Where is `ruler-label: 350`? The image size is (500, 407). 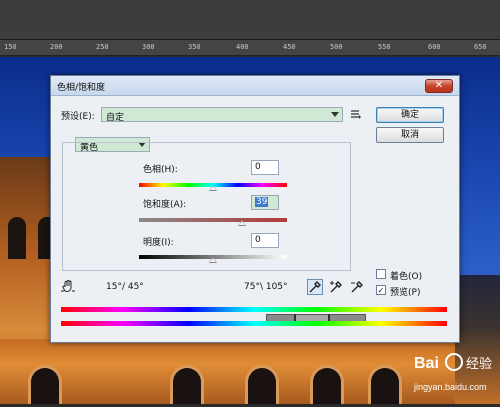 ruler-label: 350 is located at coordinates (194, 47).